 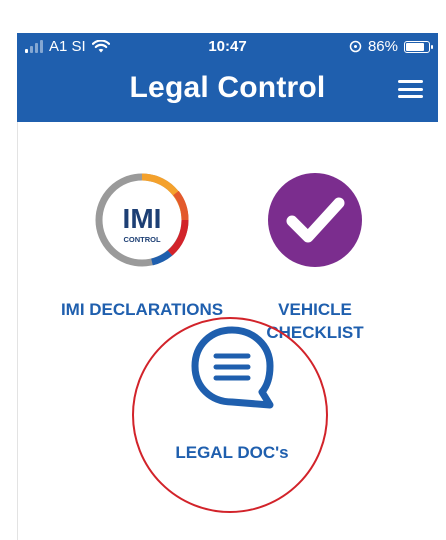 What do you see at coordinates (17, 331) in the screenshot?
I see `left-divider` at bounding box center [17, 331].